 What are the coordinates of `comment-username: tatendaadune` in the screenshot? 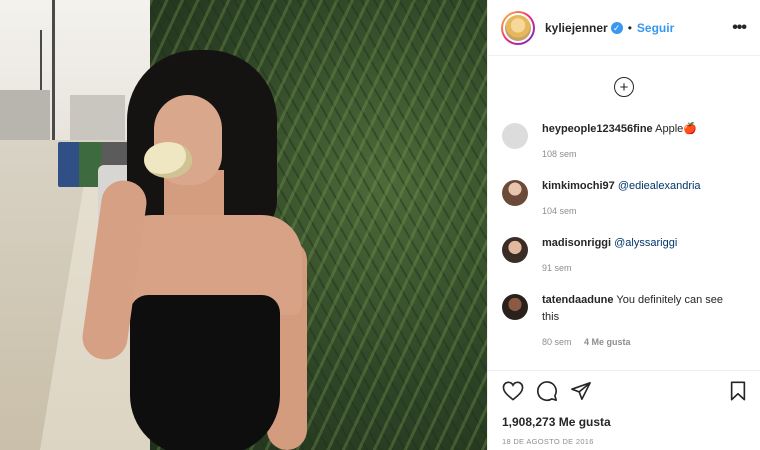 It's located at (578, 300).